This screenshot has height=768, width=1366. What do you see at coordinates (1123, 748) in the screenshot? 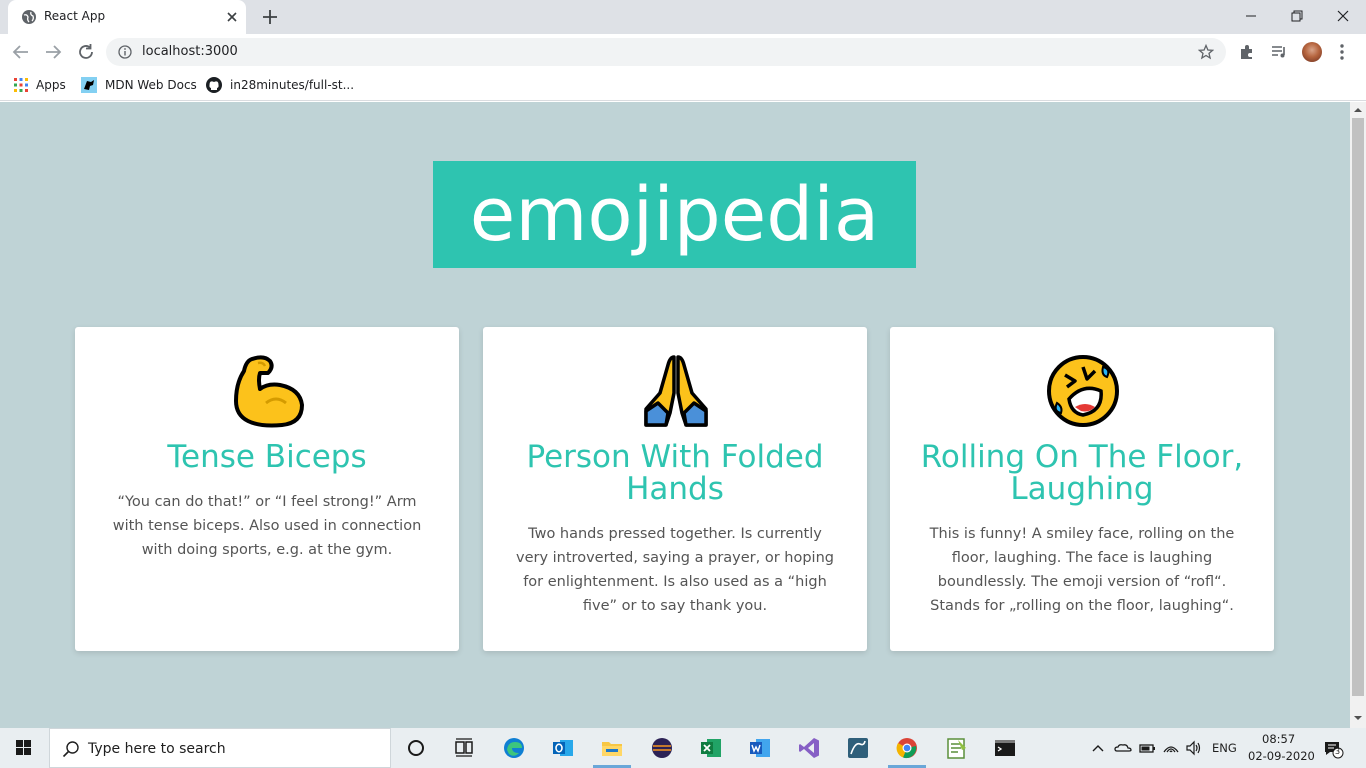
I see `onedrive-icon` at bounding box center [1123, 748].